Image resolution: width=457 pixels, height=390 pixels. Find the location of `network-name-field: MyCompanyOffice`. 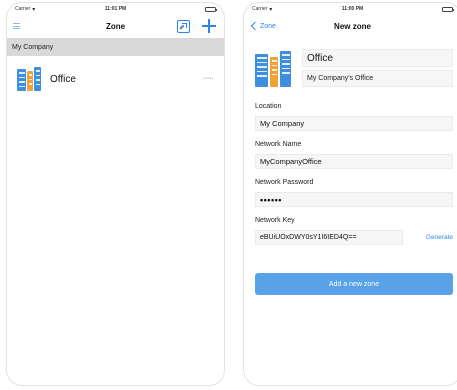

network-name-field: MyCompanyOffice is located at coordinates (354, 161).